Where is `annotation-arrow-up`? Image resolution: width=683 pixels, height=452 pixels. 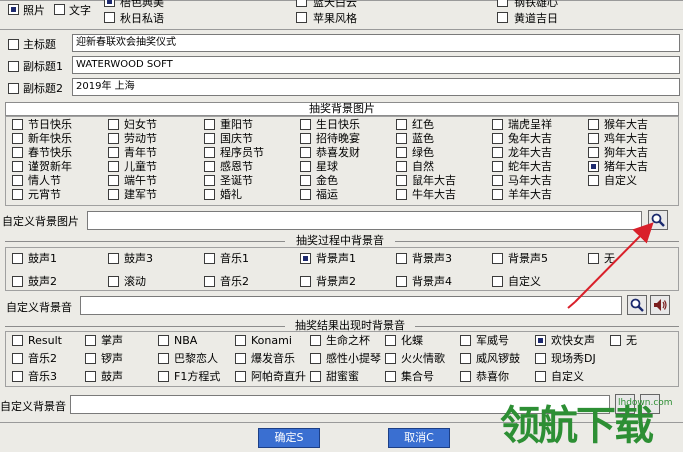 annotation-arrow-up is located at coordinates (614, 262).